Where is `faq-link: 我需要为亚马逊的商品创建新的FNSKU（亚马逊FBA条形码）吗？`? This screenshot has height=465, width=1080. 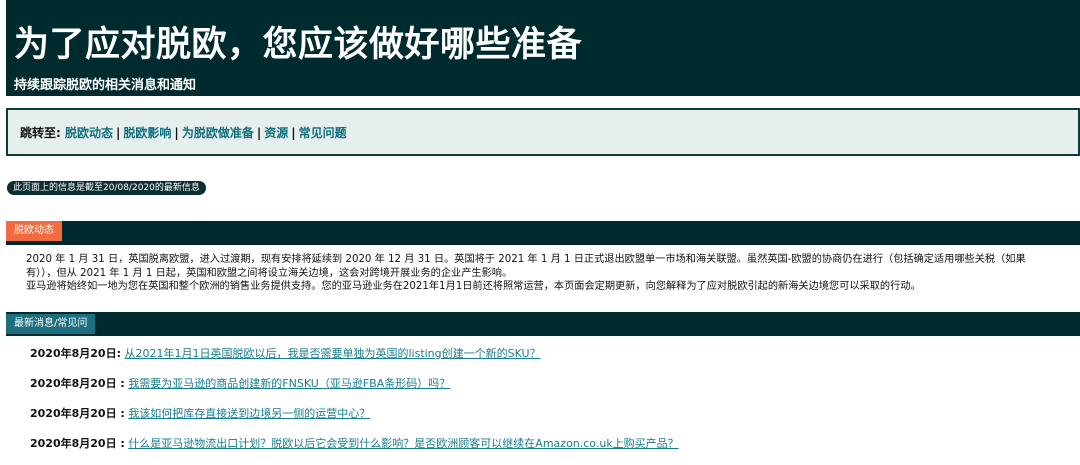 faq-link: 我需要为亚马逊的商品创建新的FNSKU（亚马逊FBA条形码）吗？ is located at coordinates (289, 383).